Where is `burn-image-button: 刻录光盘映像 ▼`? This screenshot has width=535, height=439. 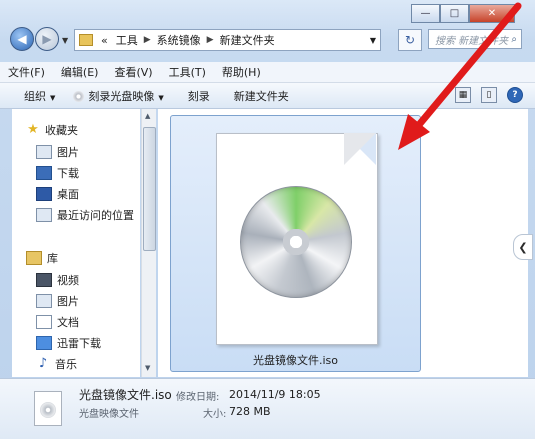 burn-image-button: 刻录光盘映像 ▼ is located at coordinates (119, 96).